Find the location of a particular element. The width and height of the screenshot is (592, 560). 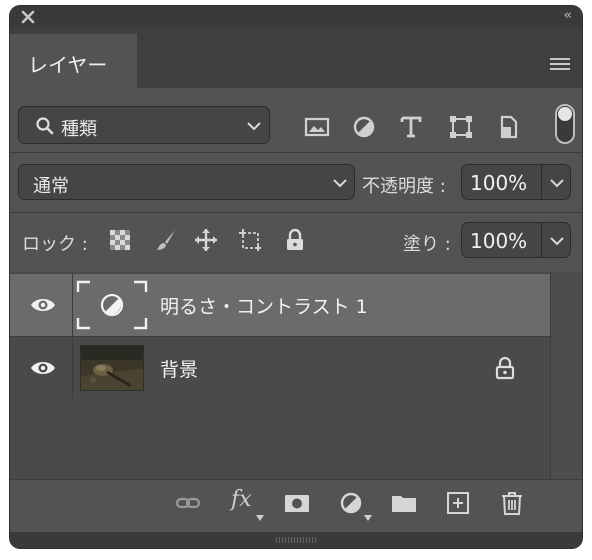

filter-shape-layer-icon is located at coordinates (461, 127).